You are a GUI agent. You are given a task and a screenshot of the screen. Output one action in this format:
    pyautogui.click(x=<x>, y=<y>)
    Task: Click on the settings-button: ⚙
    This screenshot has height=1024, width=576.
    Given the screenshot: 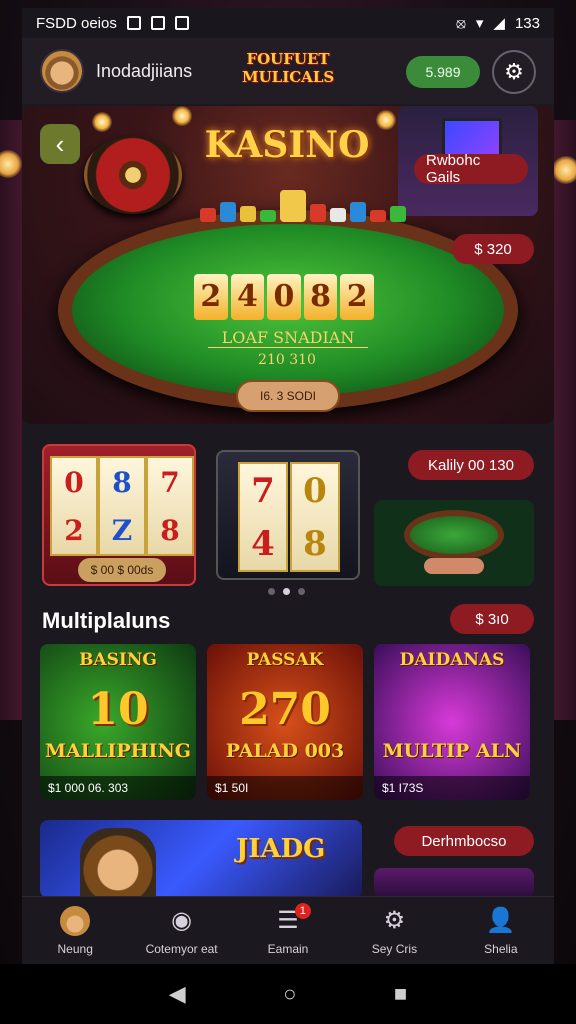 What is the action you would take?
    pyautogui.click(x=514, y=72)
    